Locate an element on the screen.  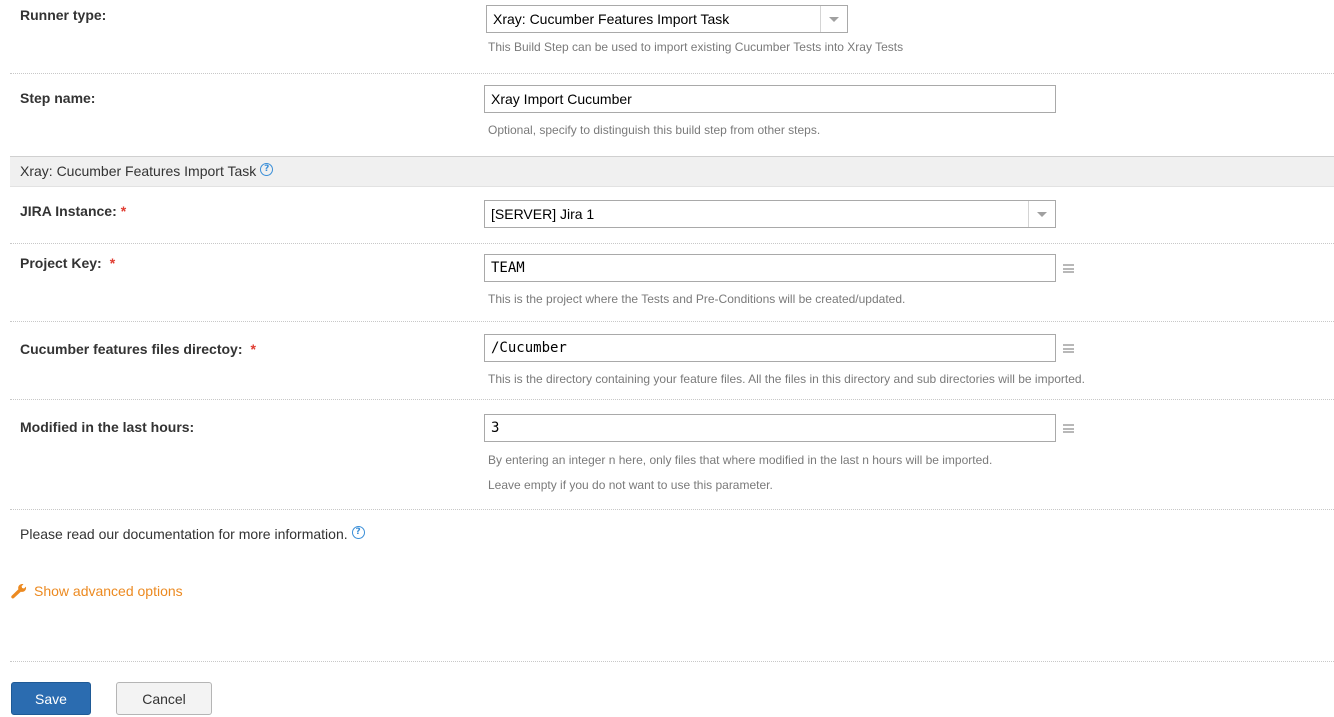
section-title: Xray: Cucumber Features Import Task is located at coordinates (138, 171).